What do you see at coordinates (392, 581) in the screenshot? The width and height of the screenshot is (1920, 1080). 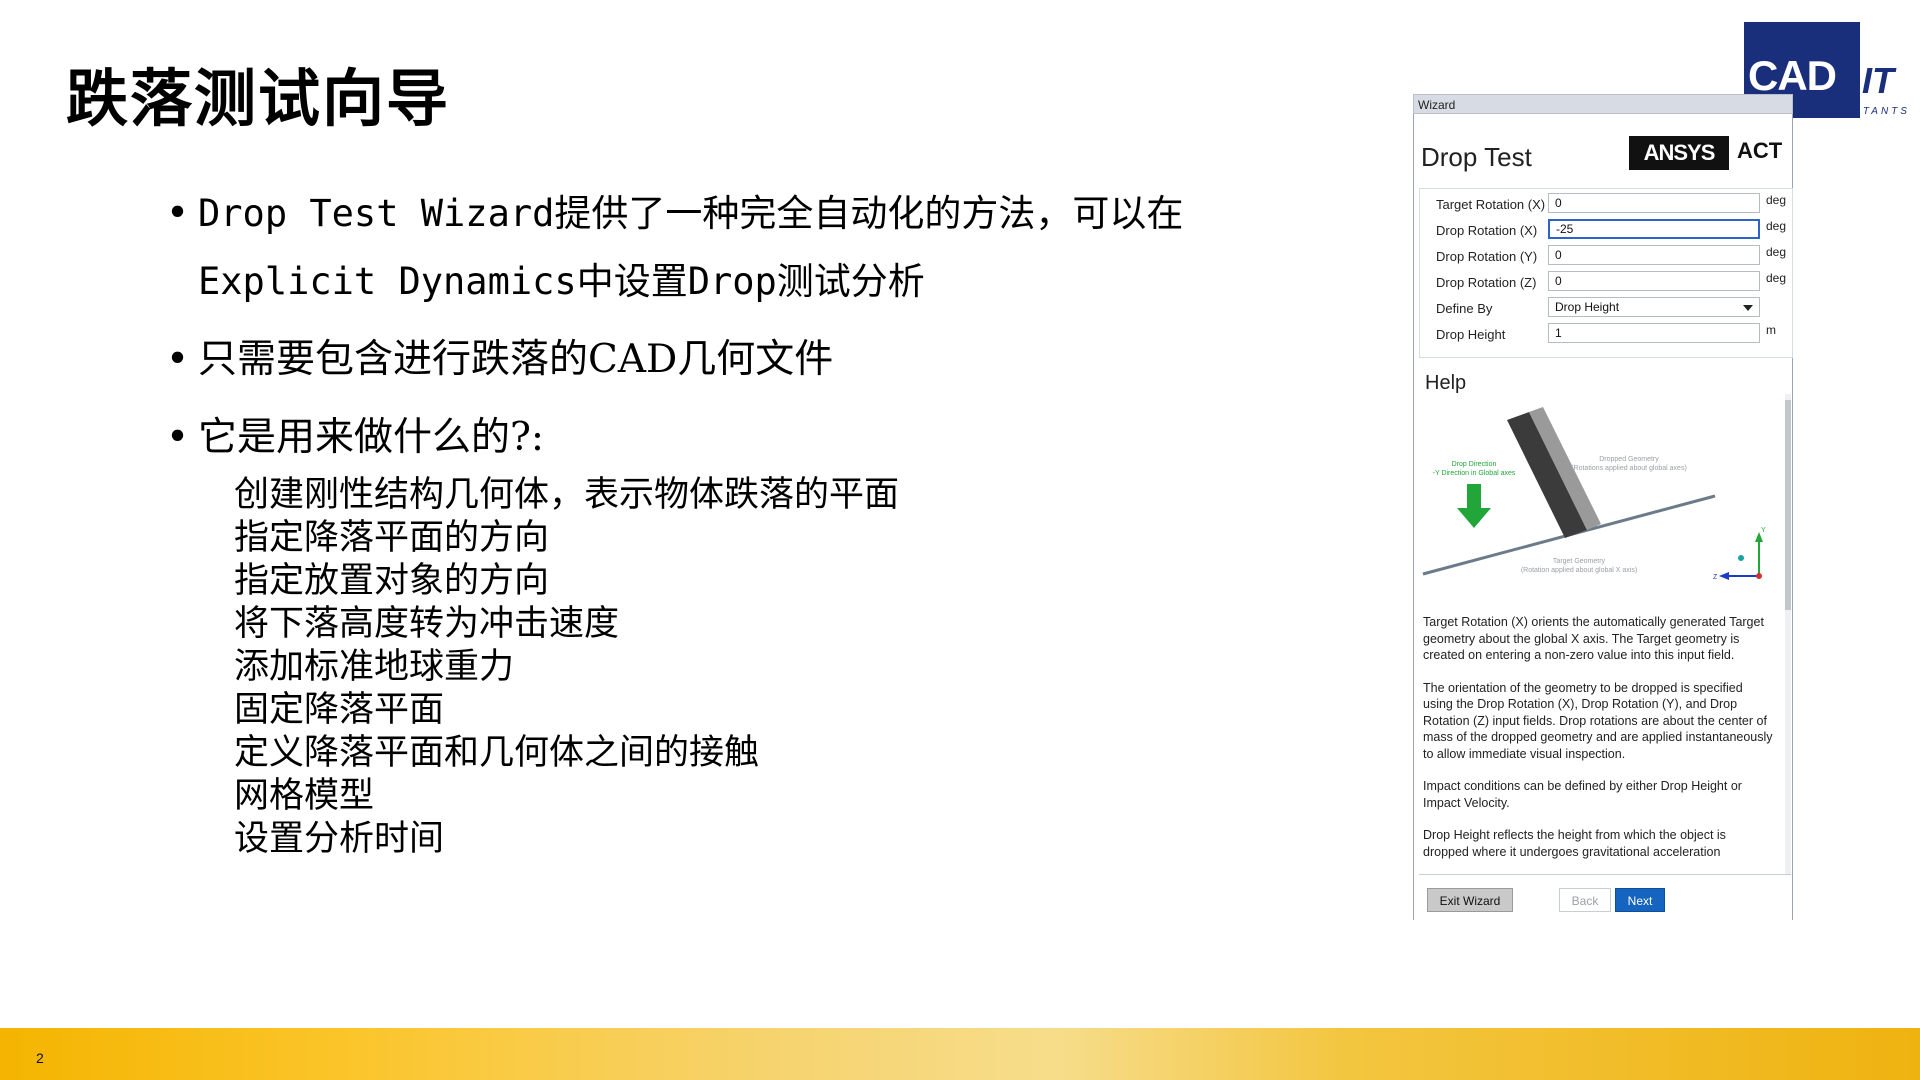 I see `sublist-item: 指定放置对象的方向` at bounding box center [392, 581].